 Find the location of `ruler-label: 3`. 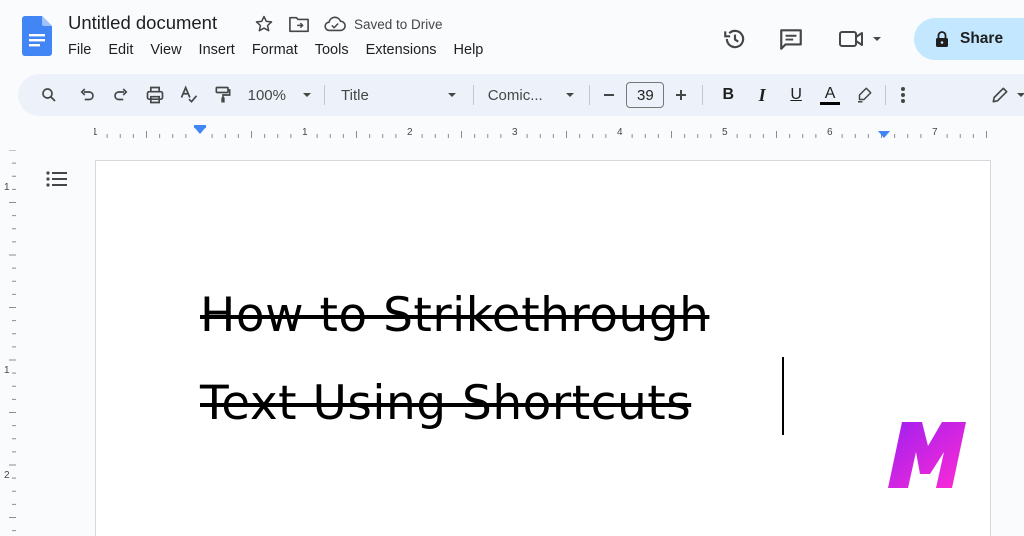

ruler-label: 3 is located at coordinates (515, 132).